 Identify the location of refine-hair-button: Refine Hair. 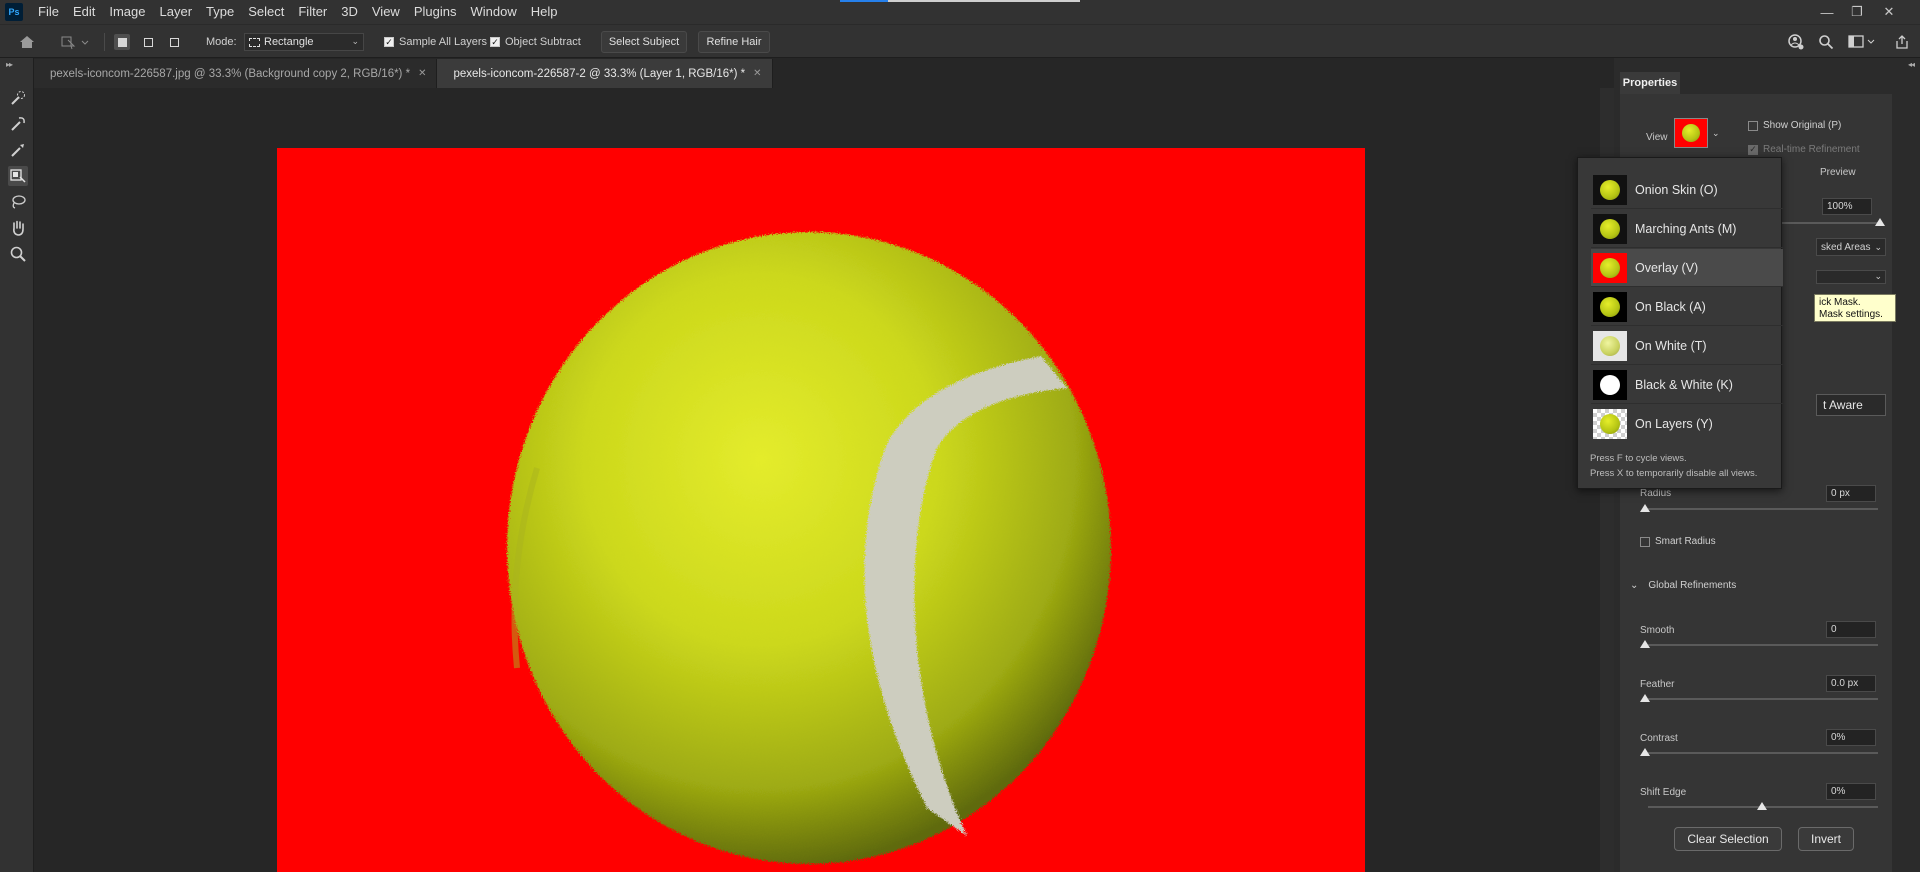
(734, 42).